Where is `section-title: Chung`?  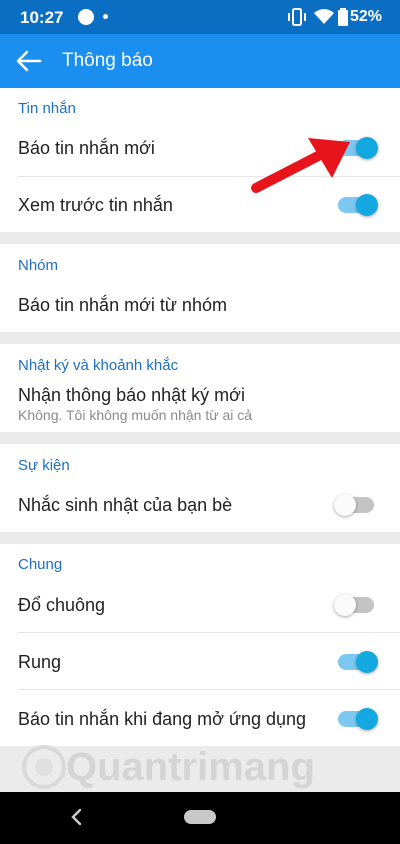 section-title: Chung is located at coordinates (40, 564).